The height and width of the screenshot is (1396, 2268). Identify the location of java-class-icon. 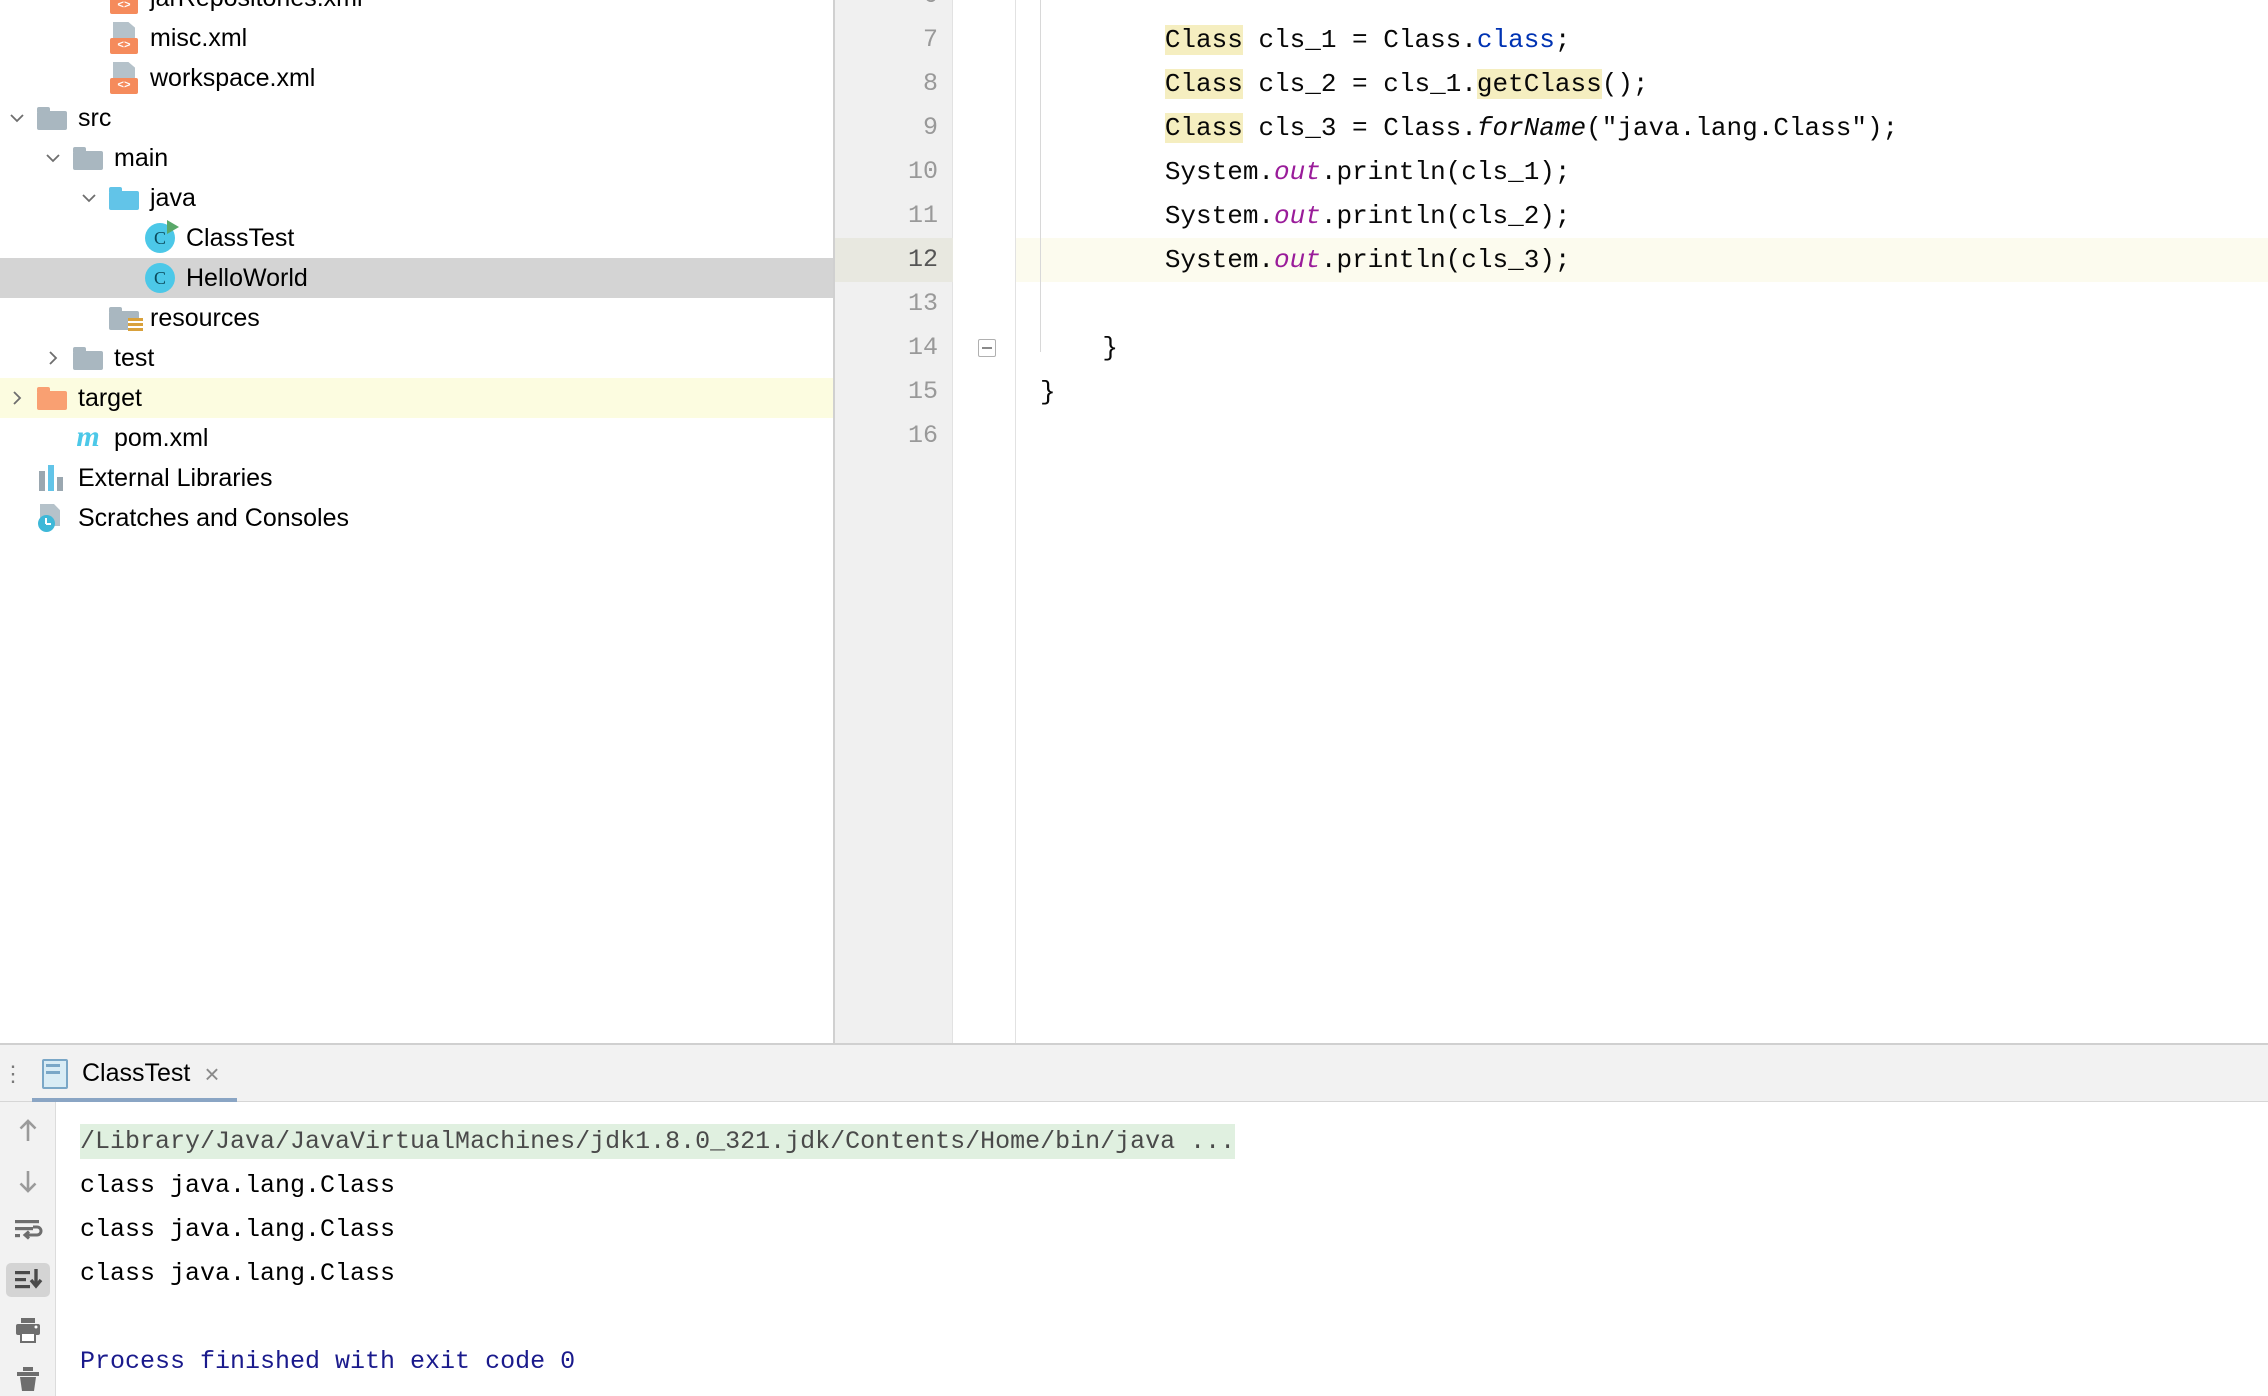
(160, 278).